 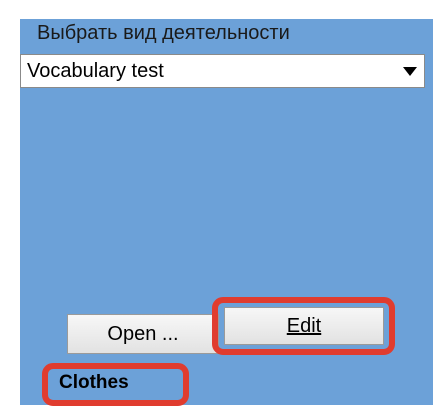 What do you see at coordinates (163, 33) in the screenshot?
I see `activity-type-label: Выбрать вид деятельности` at bounding box center [163, 33].